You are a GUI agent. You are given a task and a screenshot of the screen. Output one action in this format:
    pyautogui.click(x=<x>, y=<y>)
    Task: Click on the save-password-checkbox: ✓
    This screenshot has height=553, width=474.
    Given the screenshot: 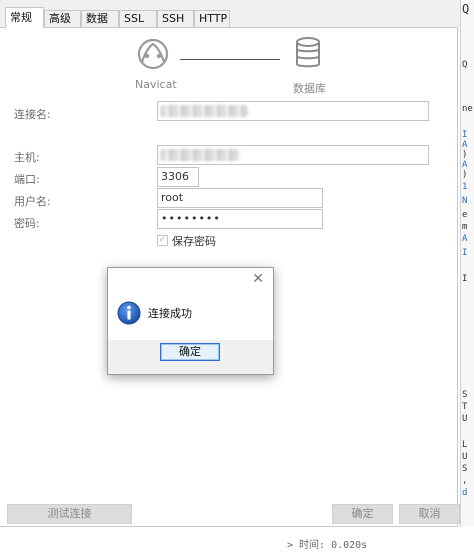 What is the action you would take?
    pyautogui.click(x=162, y=240)
    